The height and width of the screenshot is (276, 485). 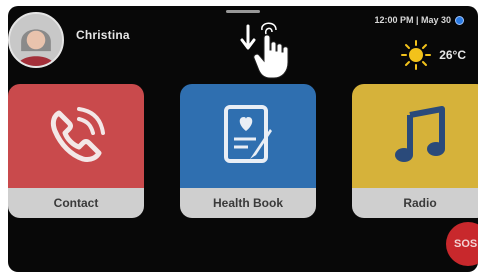 What do you see at coordinates (433, 55) in the screenshot?
I see `weather-widget: 26°C` at bounding box center [433, 55].